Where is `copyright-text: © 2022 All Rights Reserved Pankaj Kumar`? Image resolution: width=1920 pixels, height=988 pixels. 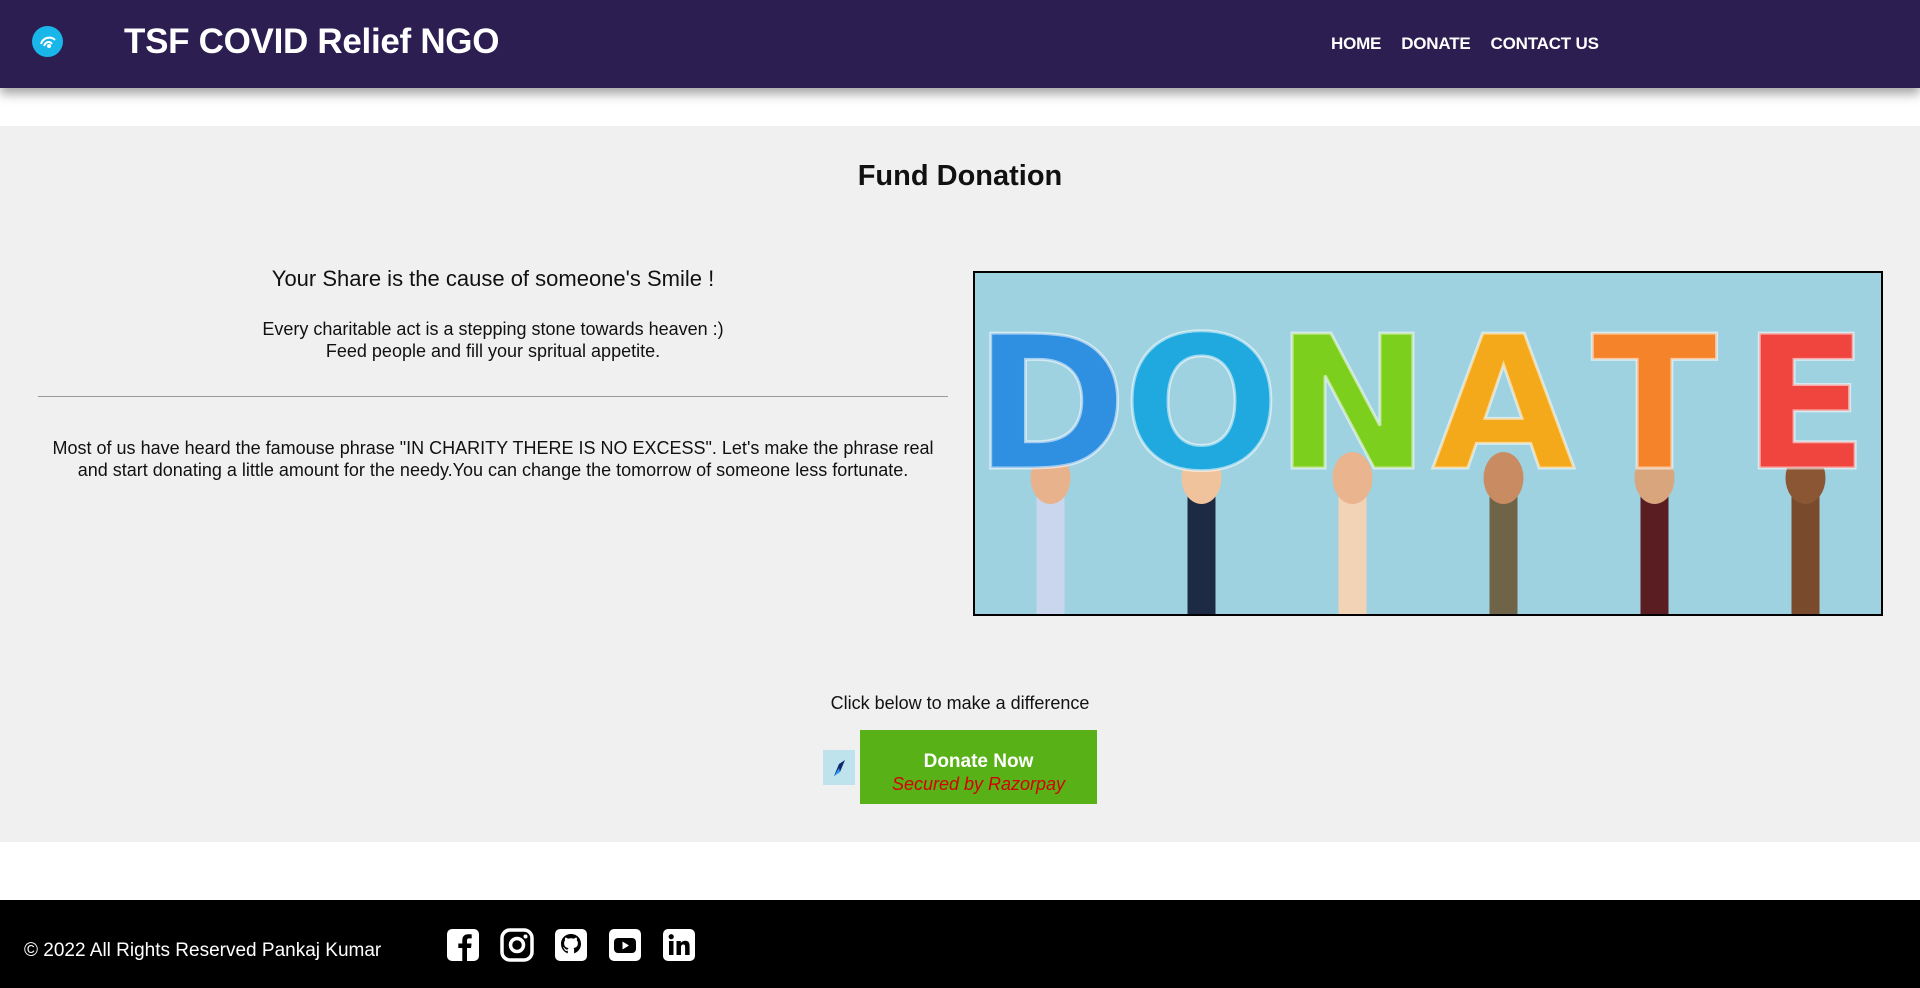 copyright-text: © 2022 All Rights Reserved Pankaj Kumar is located at coordinates (203, 950).